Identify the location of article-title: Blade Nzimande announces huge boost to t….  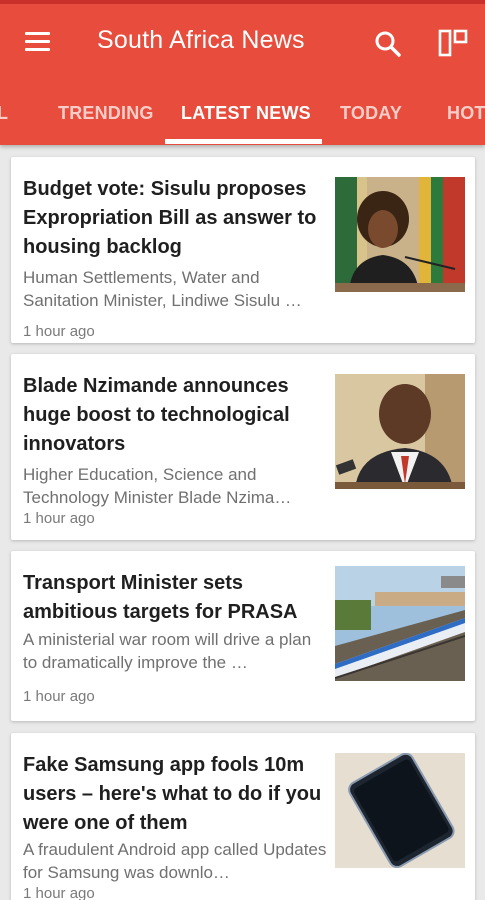
(156, 415).